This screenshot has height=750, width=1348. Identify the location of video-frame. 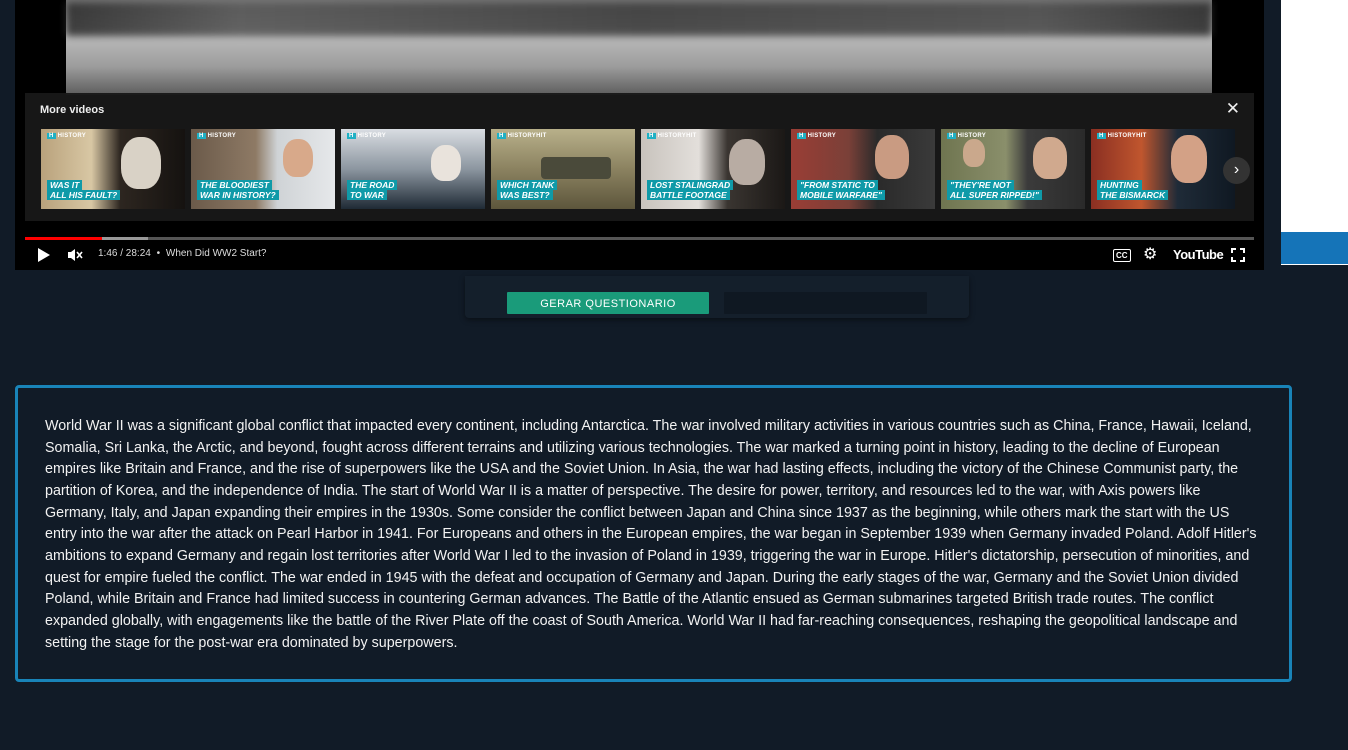
(639, 47).